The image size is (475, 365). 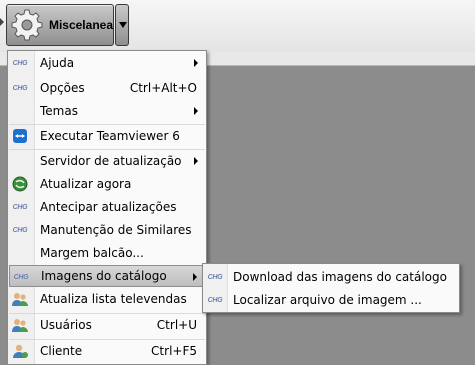 I want to click on menu-item-label: Ajuda, so click(x=57, y=63).